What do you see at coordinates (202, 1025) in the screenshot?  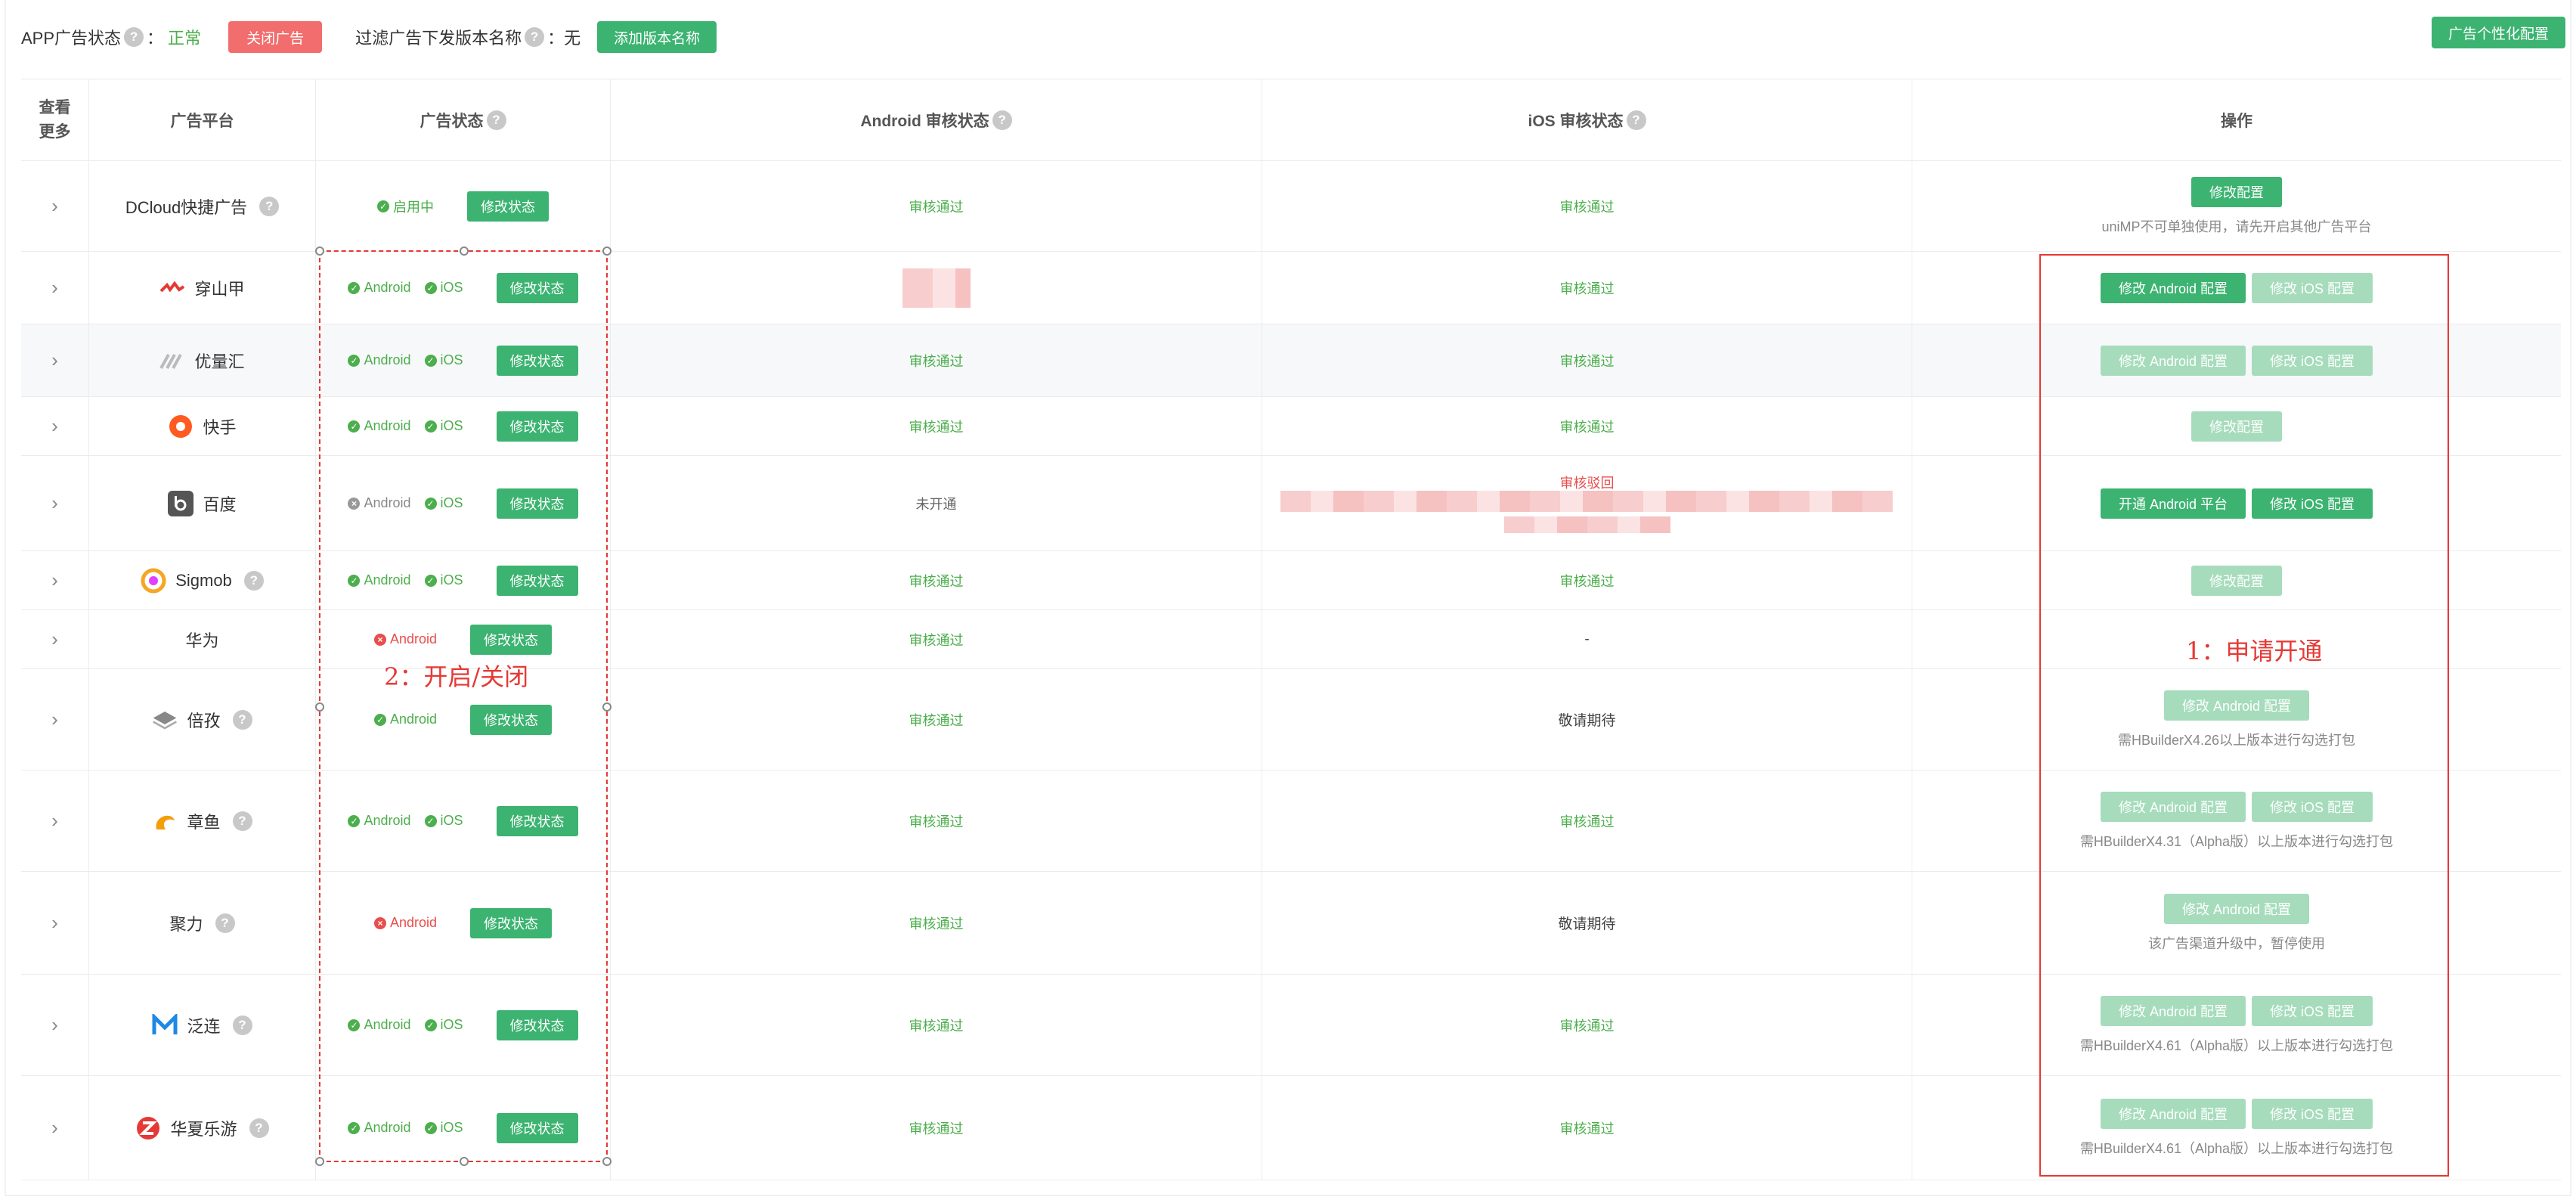 I see `platform-name: 泛连?` at bounding box center [202, 1025].